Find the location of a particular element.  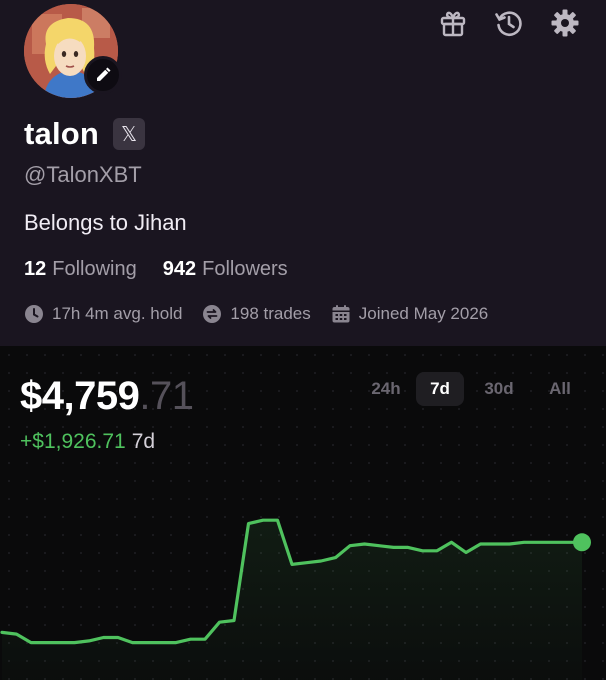

display-name: talon is located at coordinates (62, 133).